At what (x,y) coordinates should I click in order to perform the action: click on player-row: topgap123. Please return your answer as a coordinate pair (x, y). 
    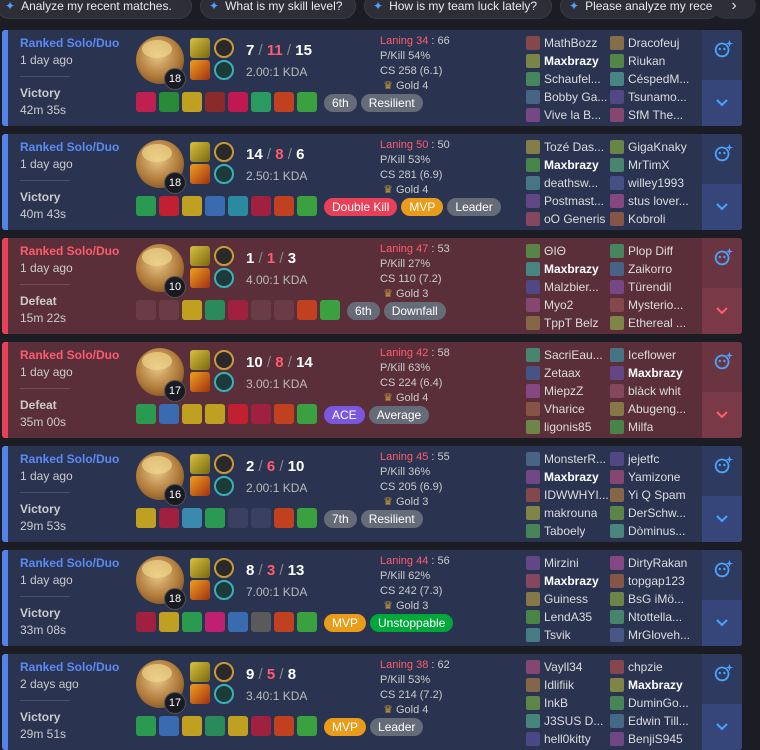
    Looking at the image, I should click on (652, 581).